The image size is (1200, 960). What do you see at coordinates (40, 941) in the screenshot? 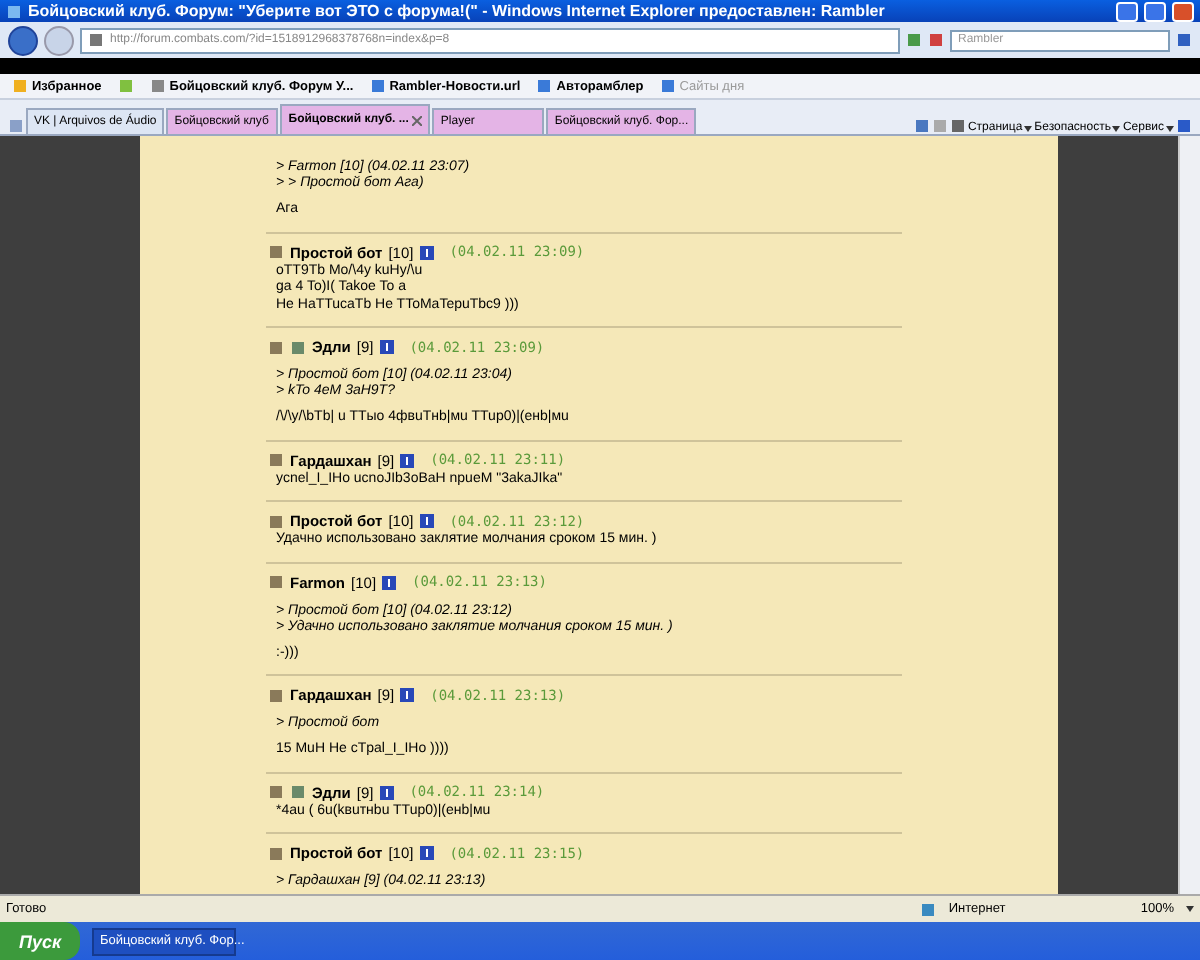
I see `start-button: Пуск` at bounding box center [40, 941].